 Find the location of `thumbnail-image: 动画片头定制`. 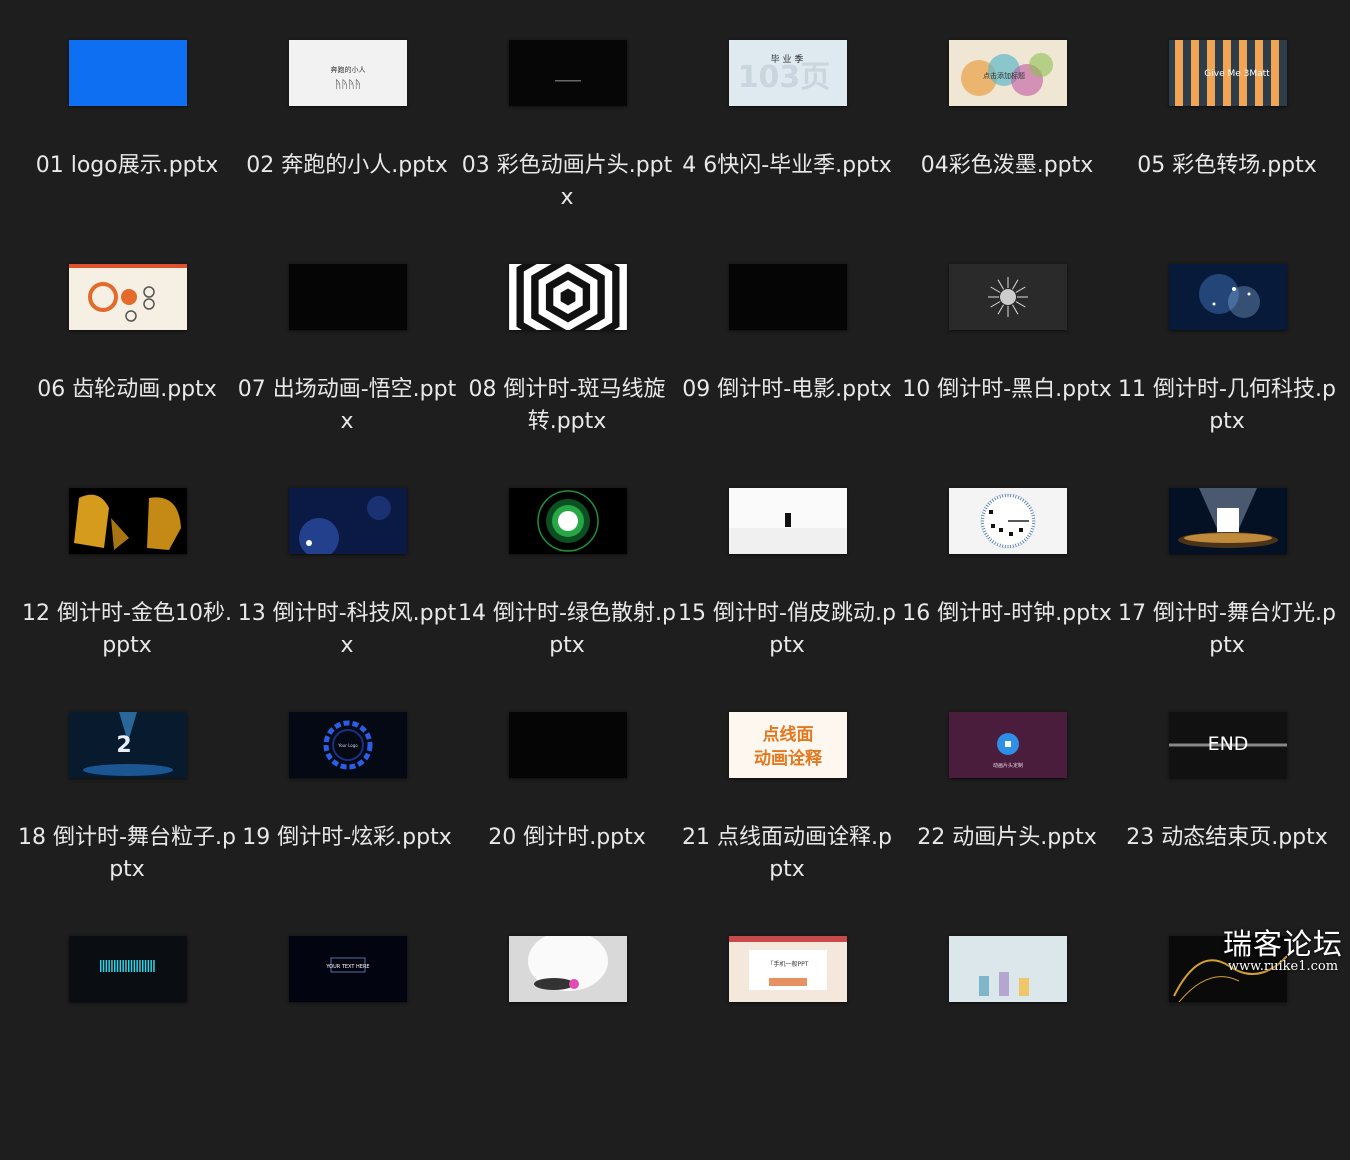

thumbnail-image: 动画片头定制 is located at coordinates (1008, 745).